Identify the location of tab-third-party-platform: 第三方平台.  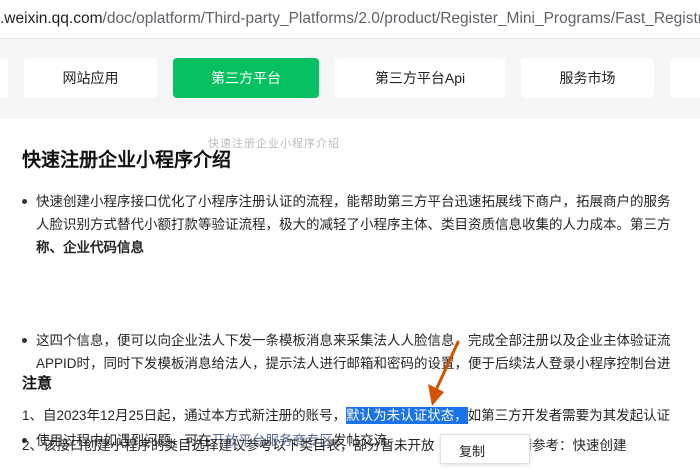
(246, 78).